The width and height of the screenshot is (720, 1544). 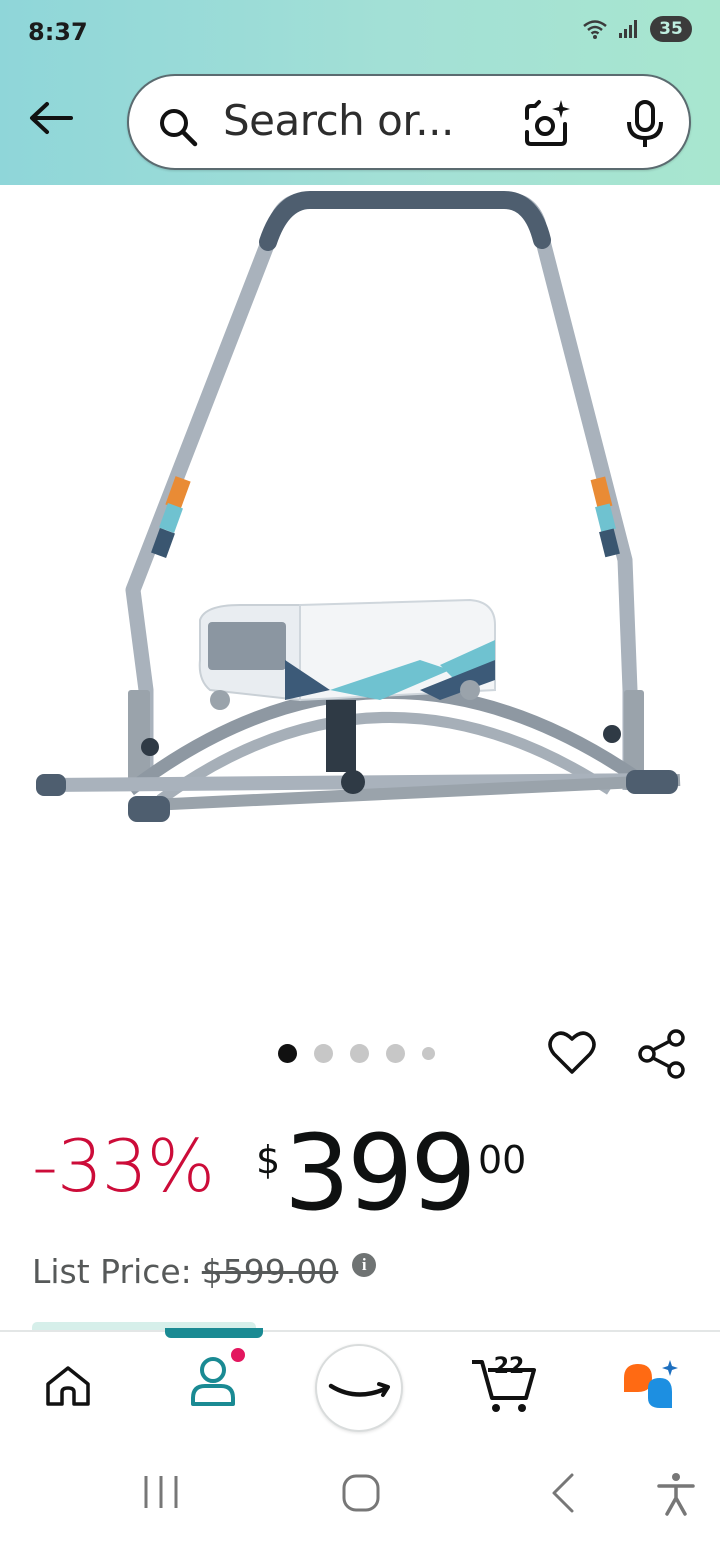 I want to click on home-circle-icon, so click(x=361, y=1493).